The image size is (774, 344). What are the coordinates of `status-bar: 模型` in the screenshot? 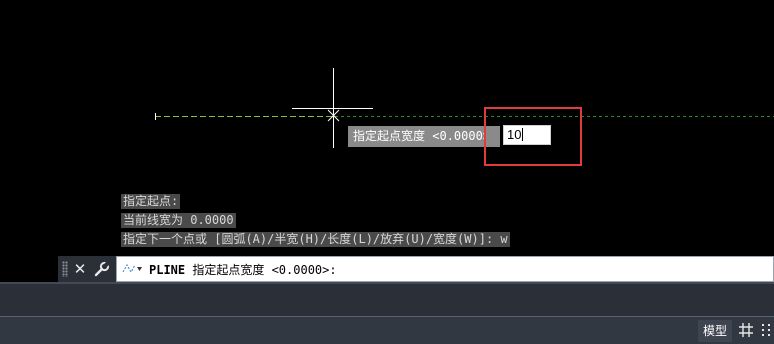 It's located at (387, 330).